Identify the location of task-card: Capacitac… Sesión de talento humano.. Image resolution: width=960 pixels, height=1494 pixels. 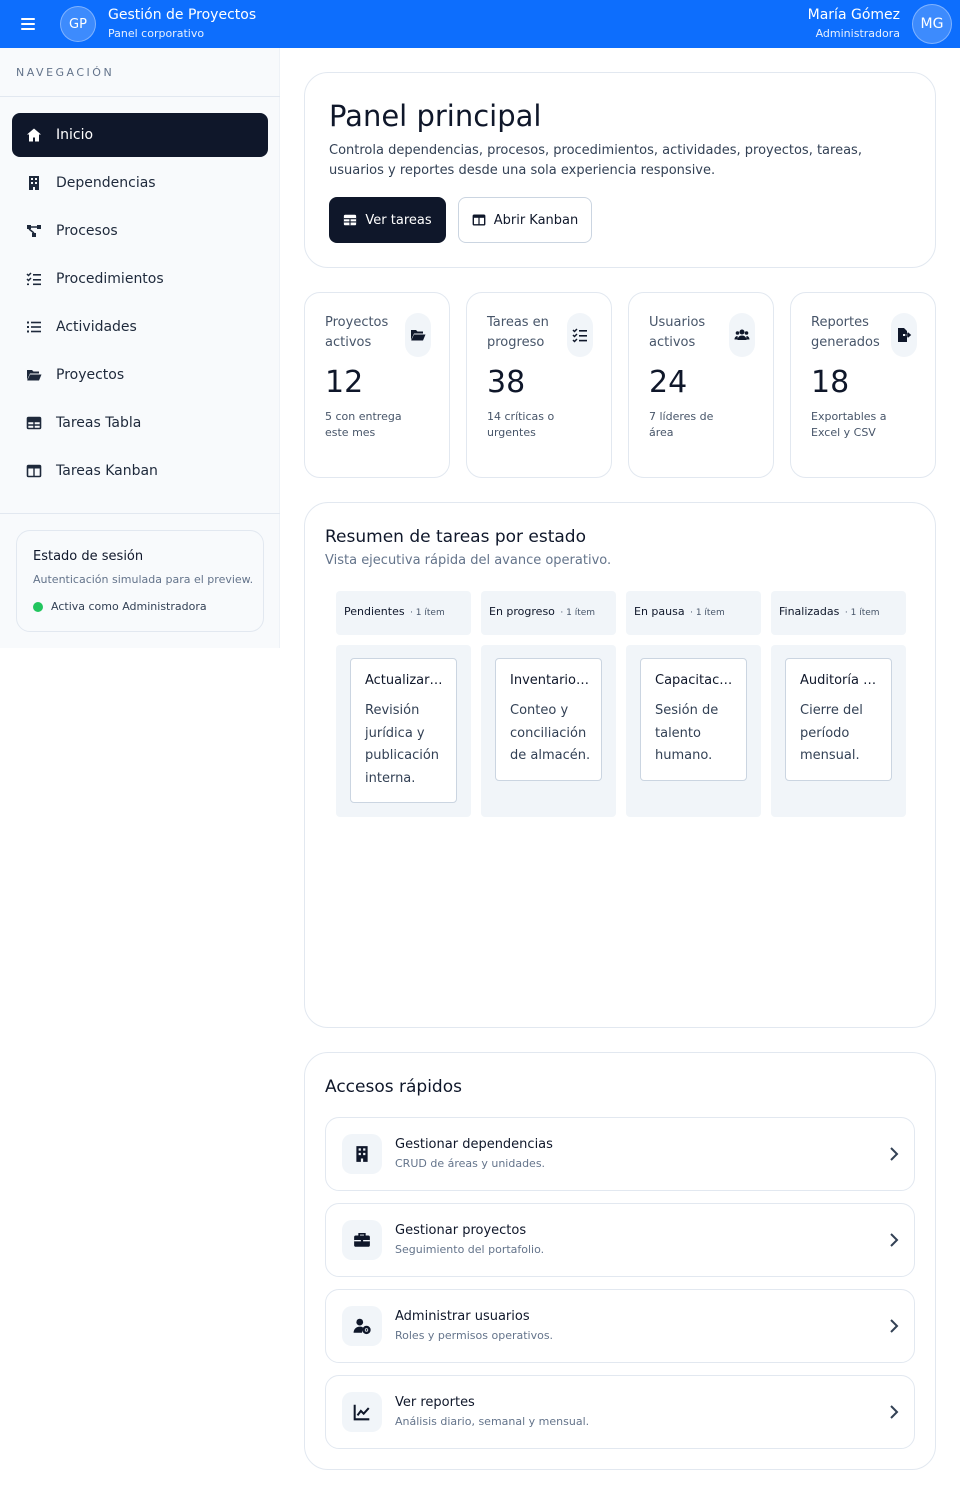
(693, 719).